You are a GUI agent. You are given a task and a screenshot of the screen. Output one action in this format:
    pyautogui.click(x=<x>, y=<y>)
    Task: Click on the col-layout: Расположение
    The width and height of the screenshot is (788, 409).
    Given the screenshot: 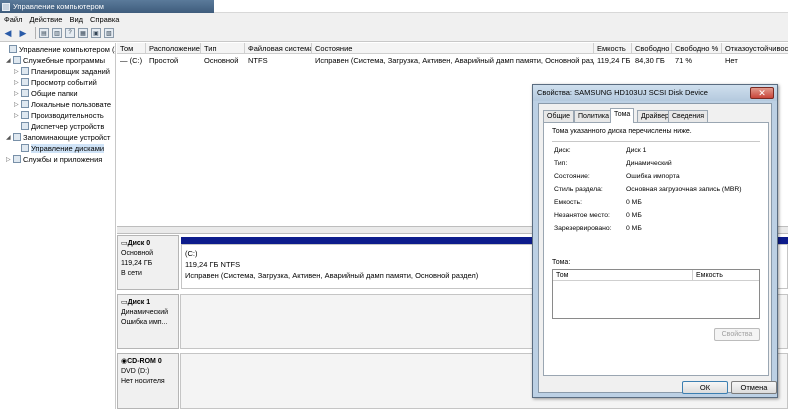 What is the action you would take?
    pyautogui.click(x=173, y=48)
    